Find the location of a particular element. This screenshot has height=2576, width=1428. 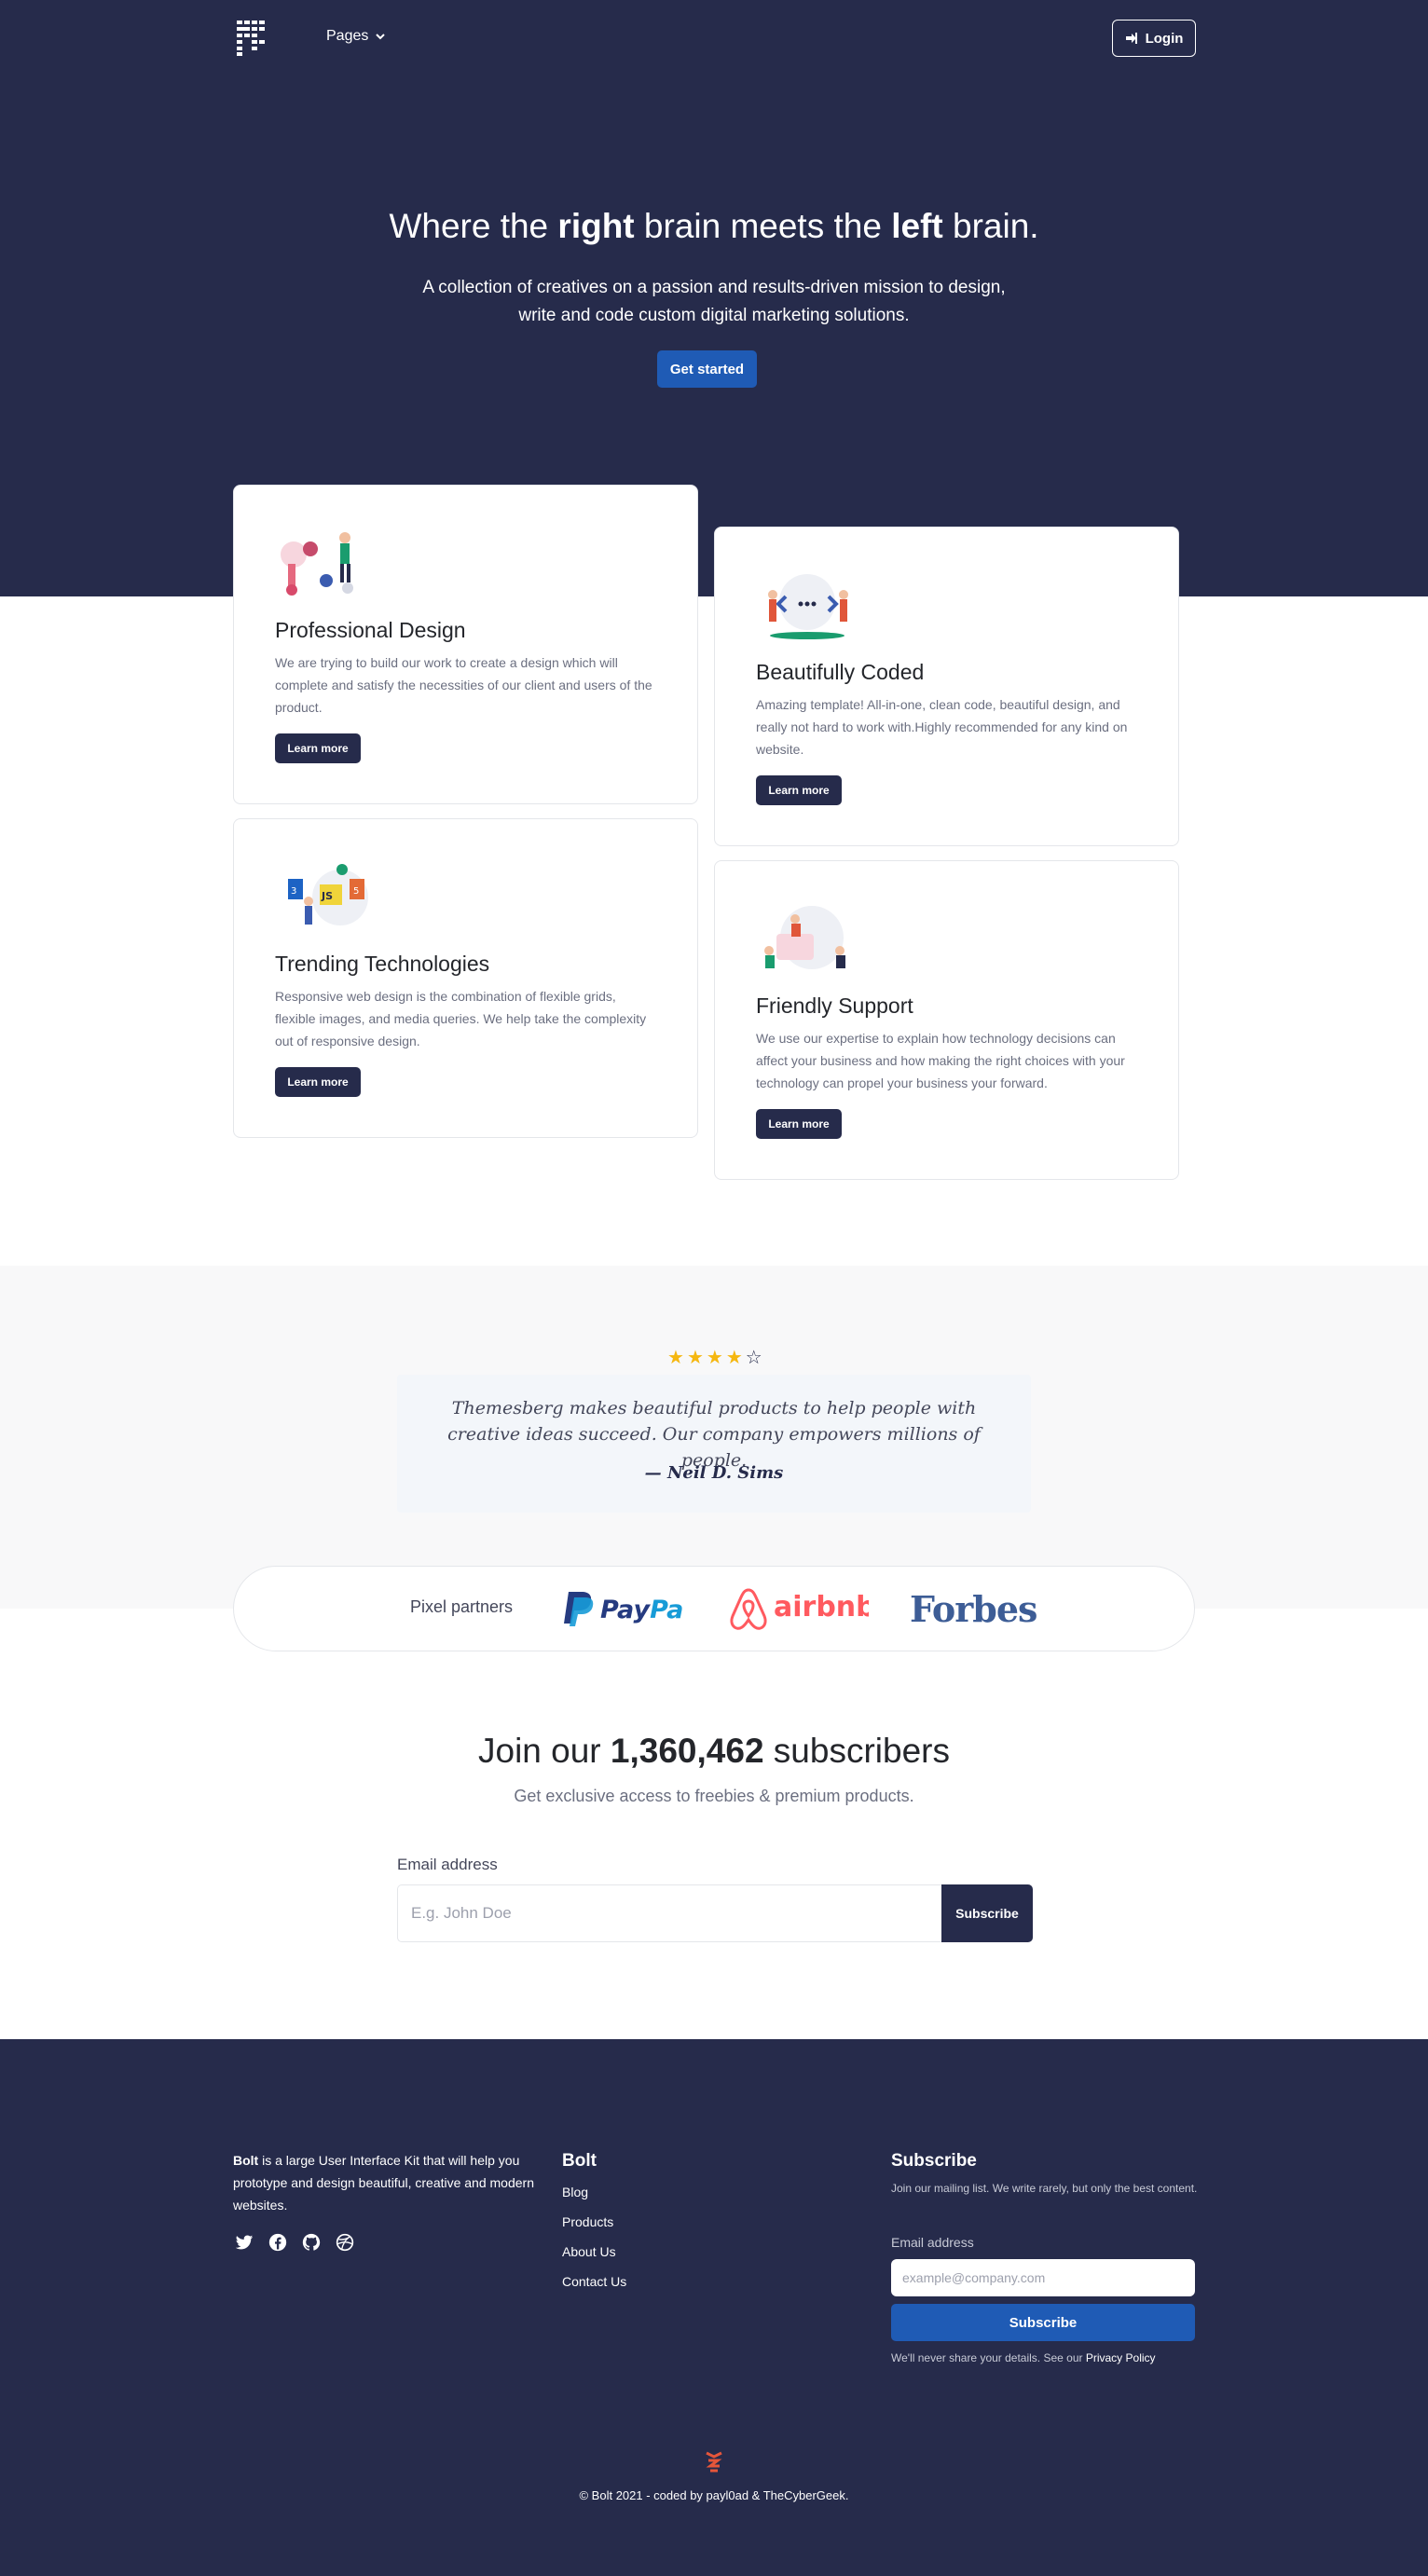

svg-text: 5 is located at coordinates (356, 891).